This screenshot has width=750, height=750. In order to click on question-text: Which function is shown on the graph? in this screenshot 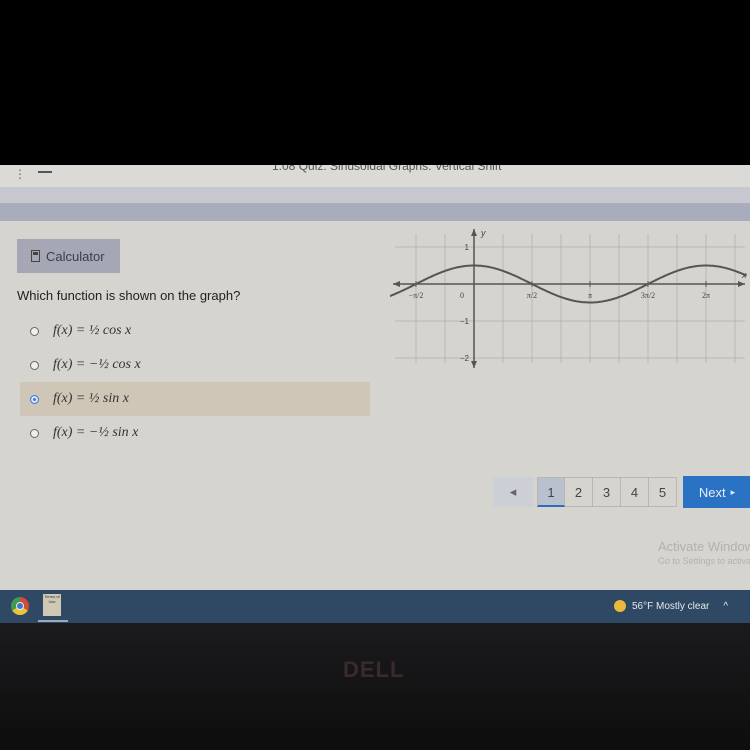, I will do `click(129, 295)`.